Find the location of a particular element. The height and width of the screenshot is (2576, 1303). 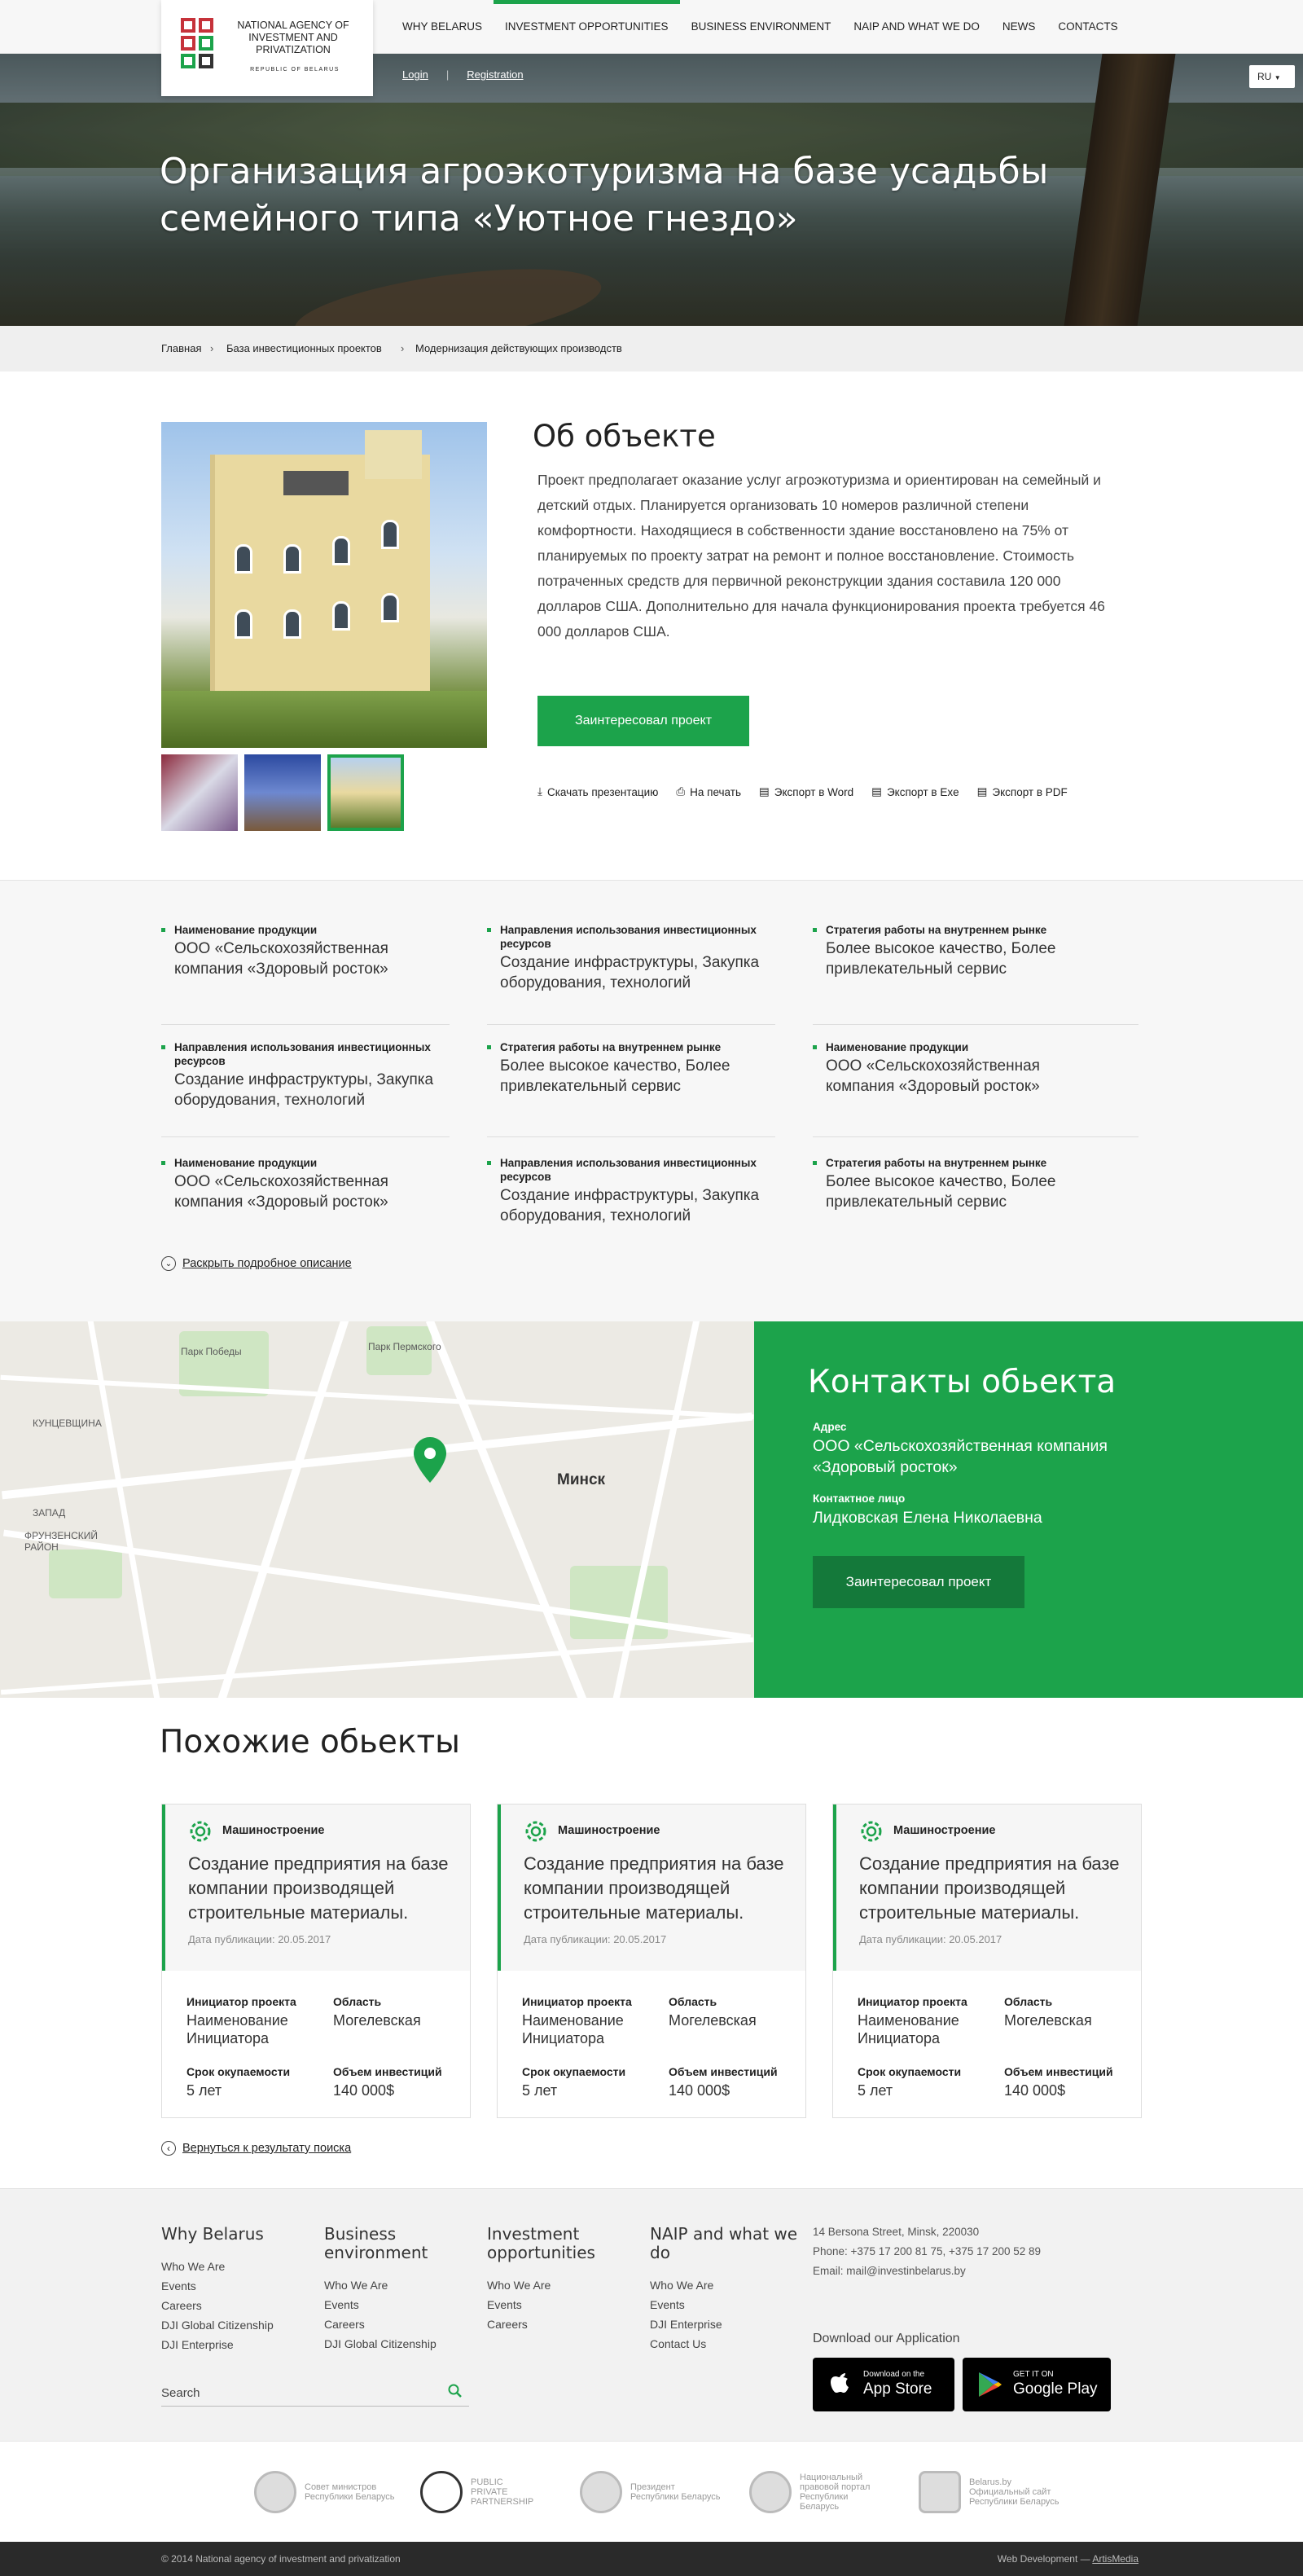

footer-column-title: Why Belarus is located at coordinates (238, 2234).